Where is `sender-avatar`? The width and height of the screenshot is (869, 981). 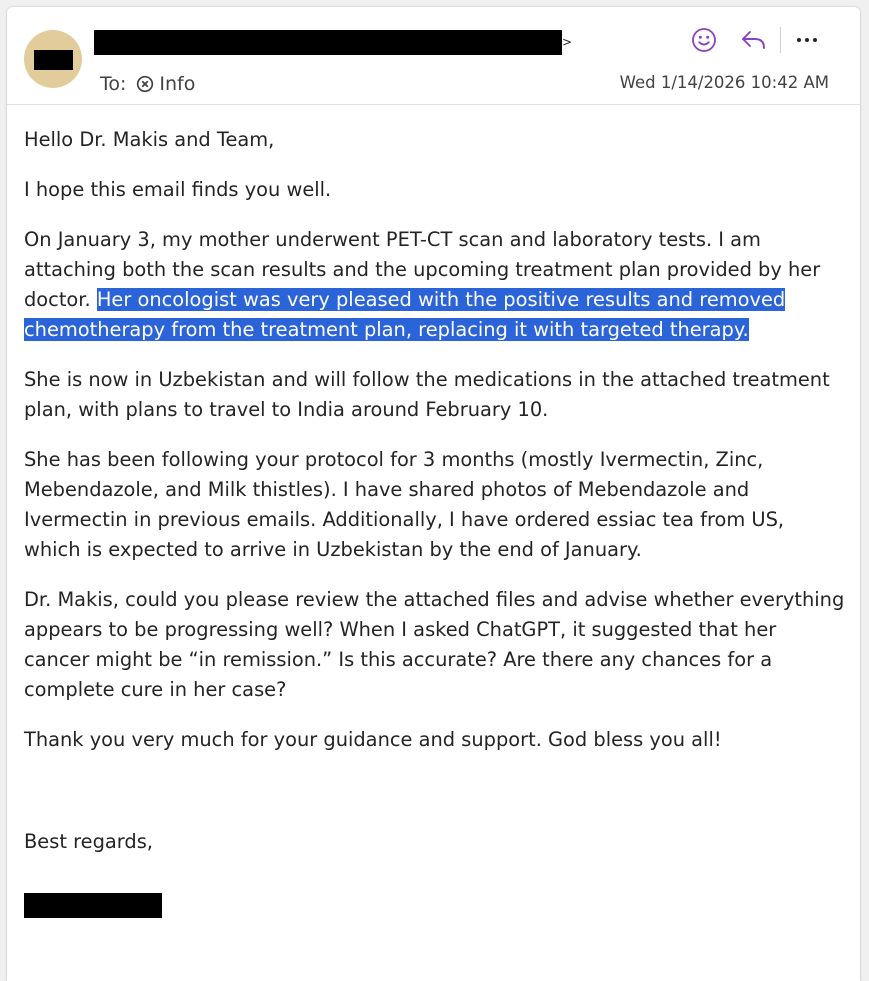
sender-avatar is located at coordinates (53, 59).